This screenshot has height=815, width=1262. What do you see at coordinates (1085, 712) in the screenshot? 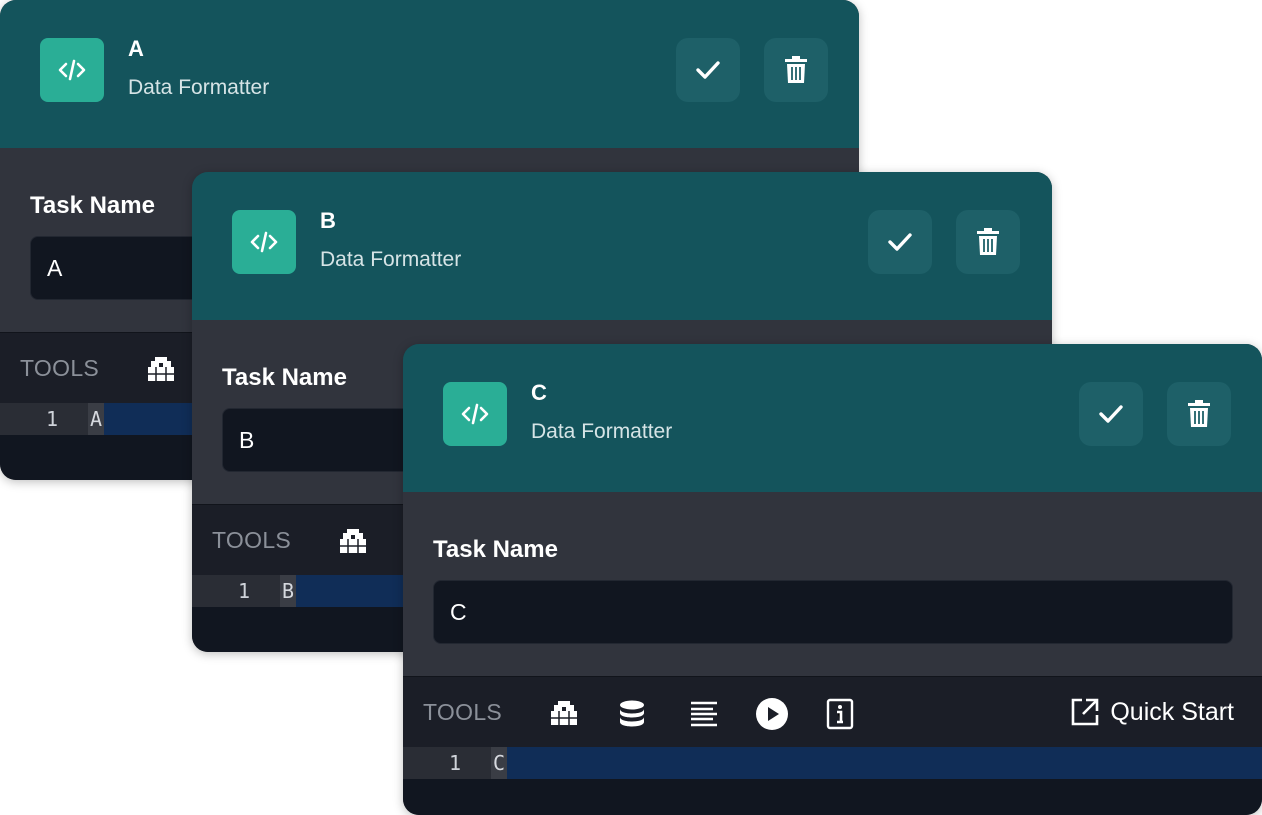
I see `external-link-icon` at bounding box center [1085, 712].